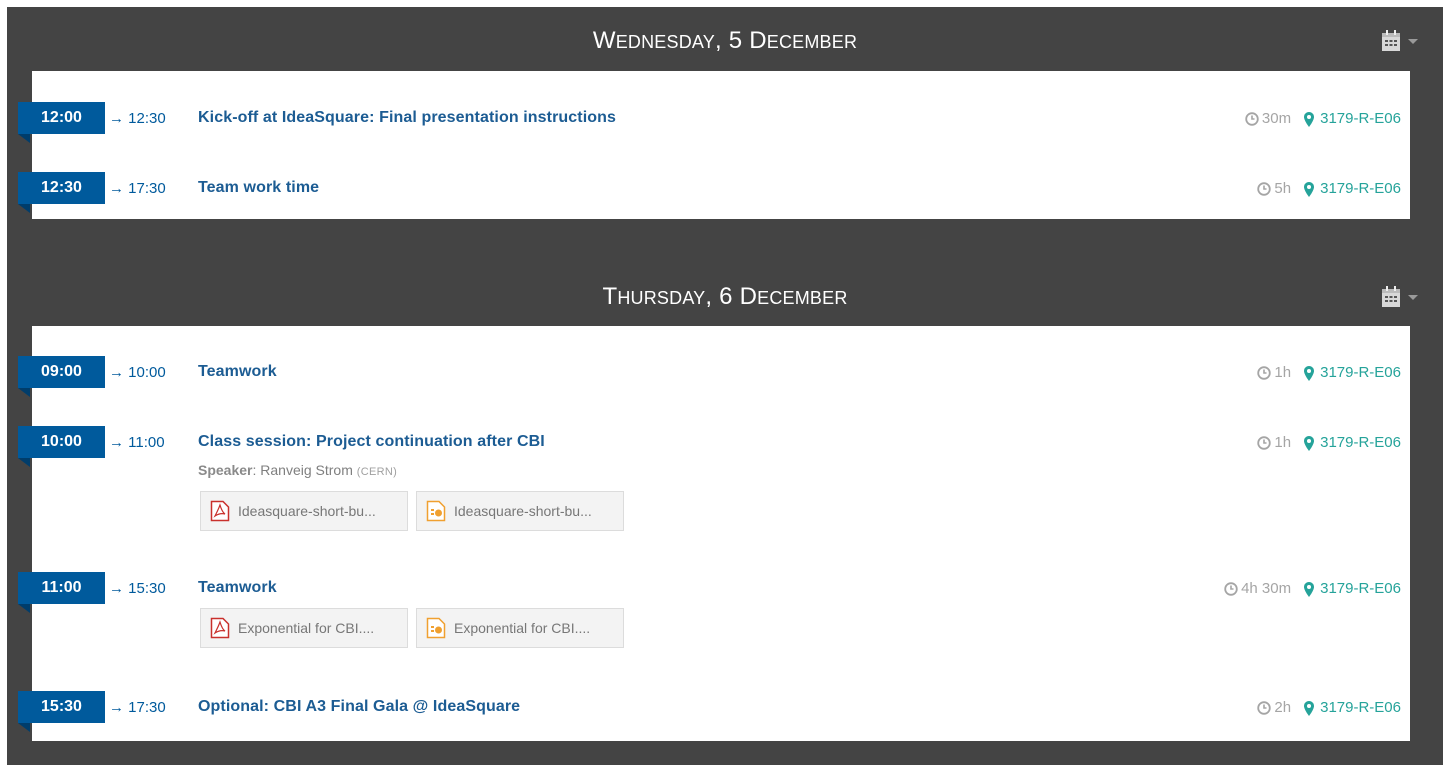  What do you see at coordinates (61, 592) in the screenshot?
I see `start-time-flag: 11:00` at bounding box center [61, 592].